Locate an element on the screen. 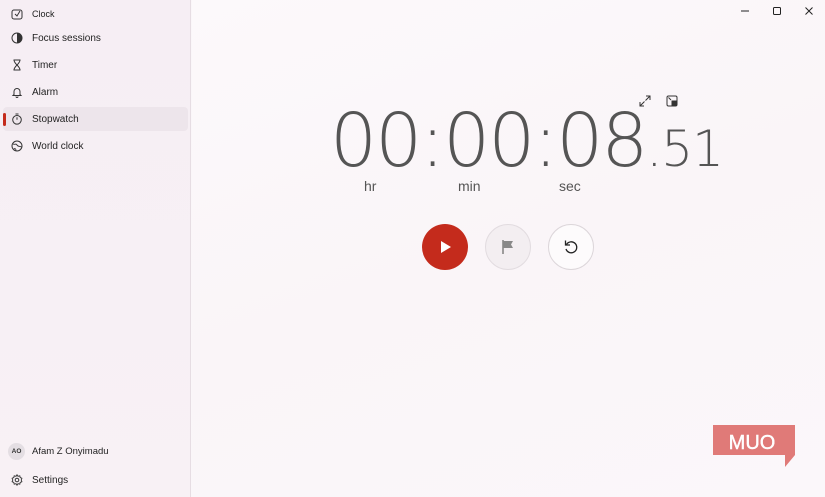 The width and height of the screenshot is (825, 497). app-title-bar: Clock is located at coordinates (33, 14).